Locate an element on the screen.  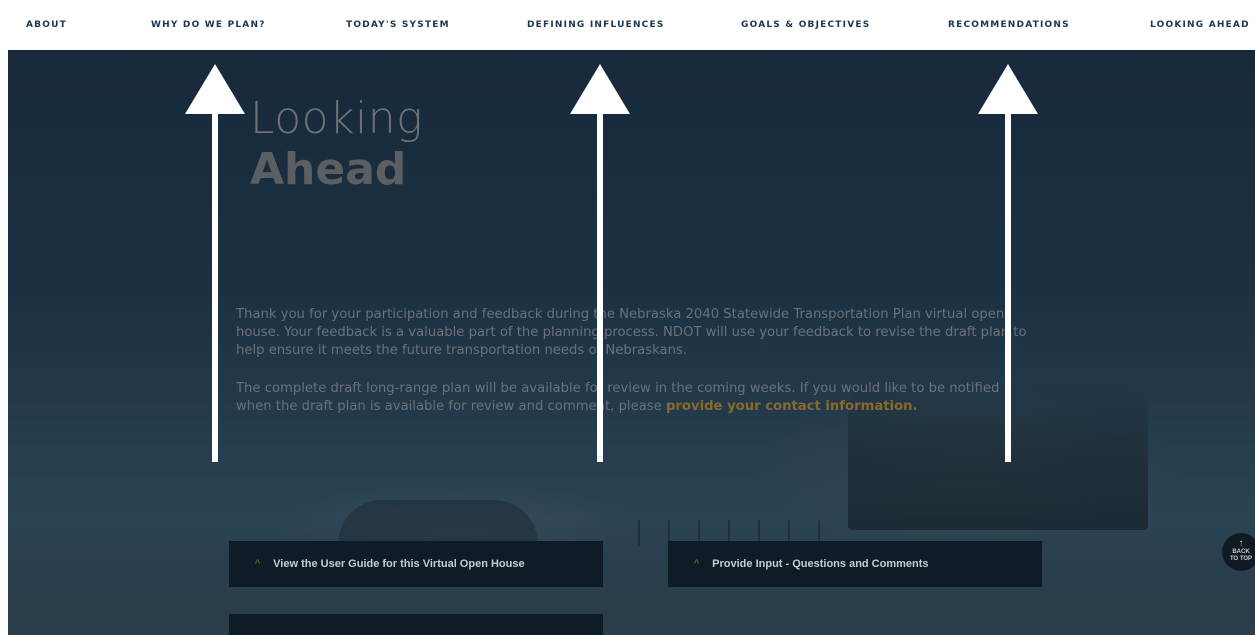
back-to-top-line2: TO TOP is located at coordinates (1241, 559).